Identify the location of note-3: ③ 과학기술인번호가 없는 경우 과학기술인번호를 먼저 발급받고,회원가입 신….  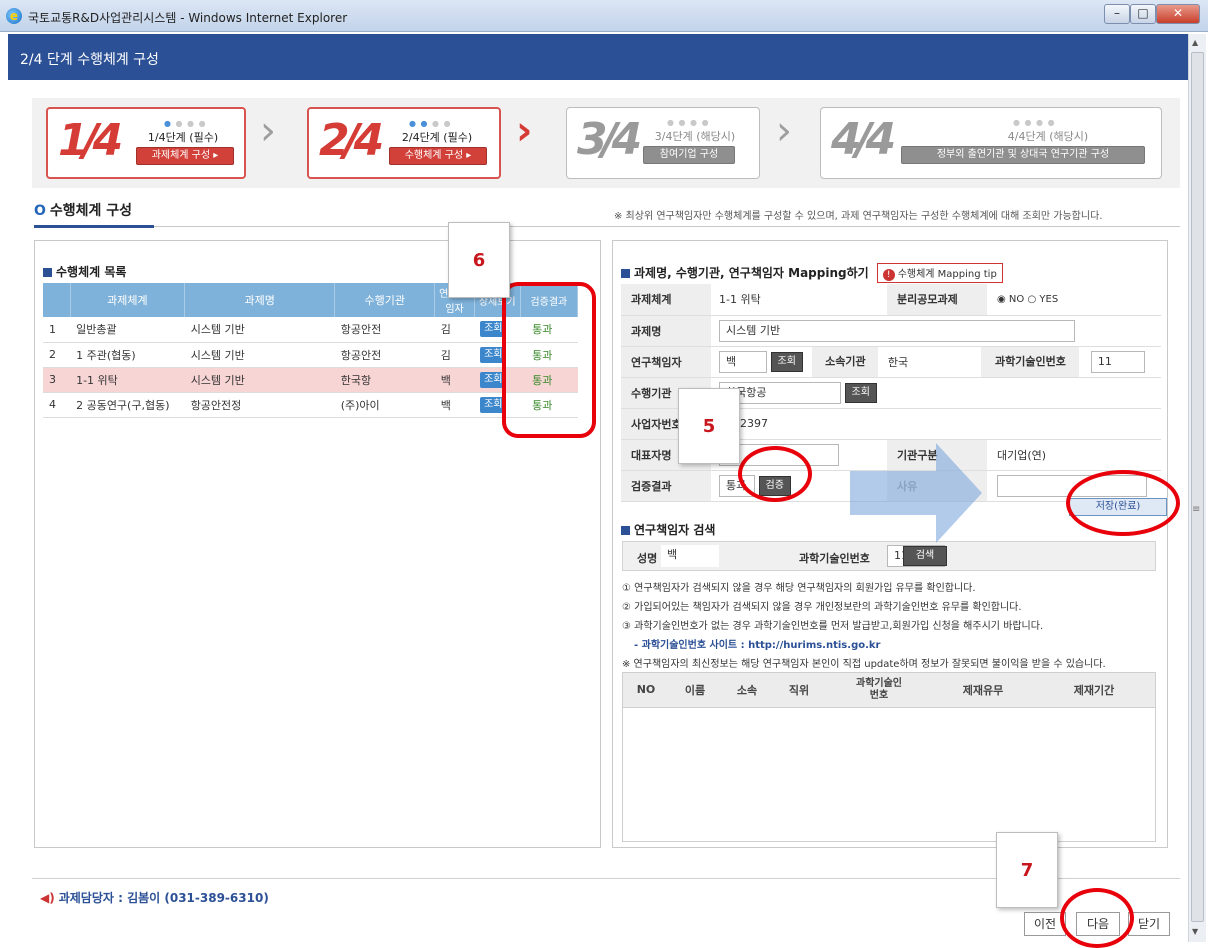
(833, 626).